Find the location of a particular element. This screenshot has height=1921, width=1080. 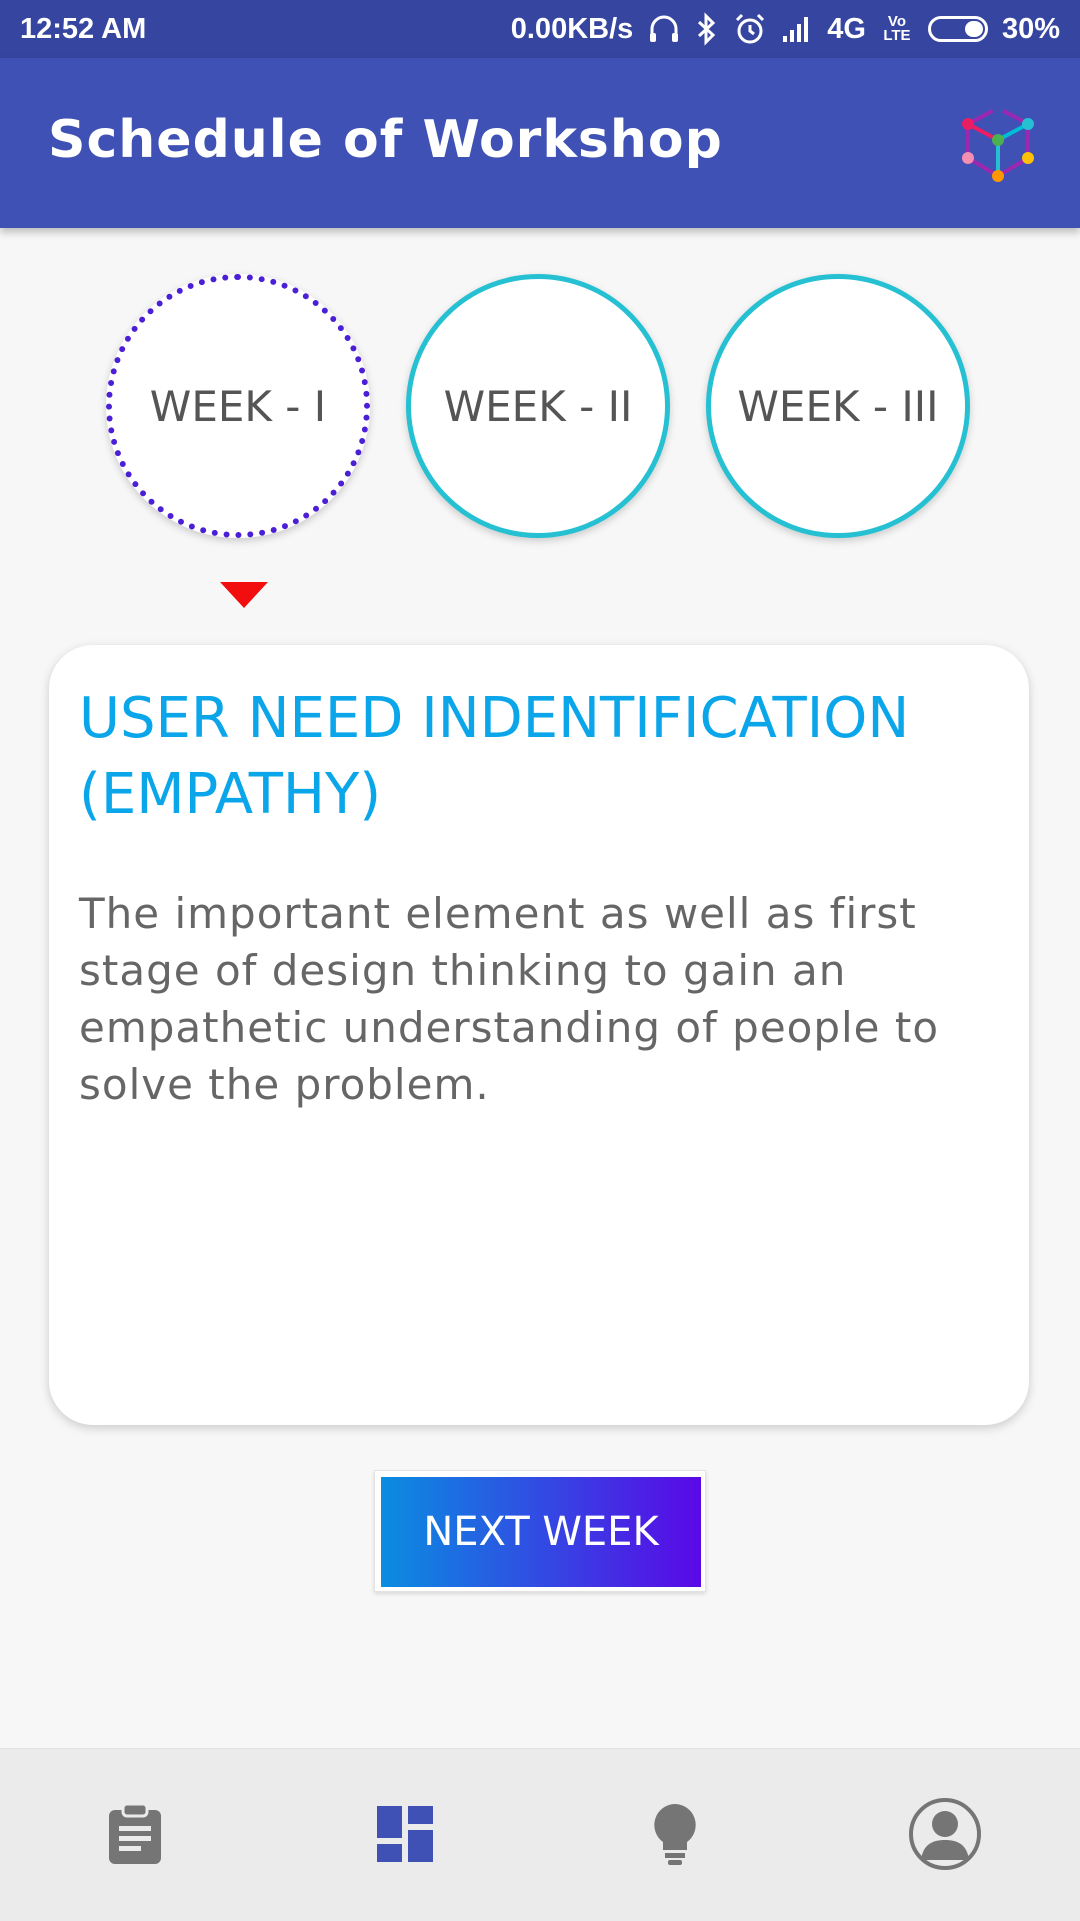

headset-icon is located at coordinates (664, 28).